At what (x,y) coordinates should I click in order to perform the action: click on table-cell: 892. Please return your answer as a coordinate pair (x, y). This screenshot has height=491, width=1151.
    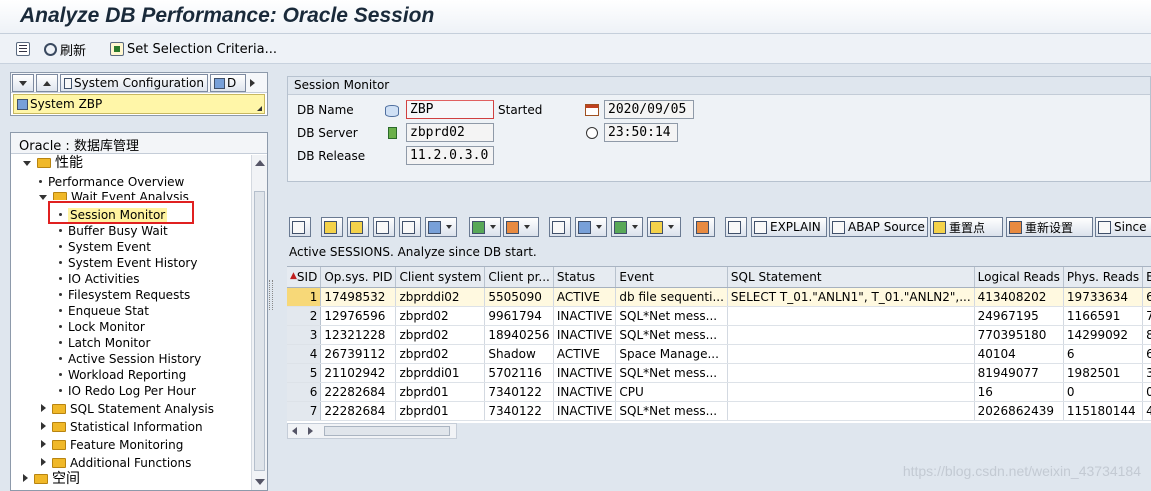
    Looking at the image, I should click on (1146, 335).